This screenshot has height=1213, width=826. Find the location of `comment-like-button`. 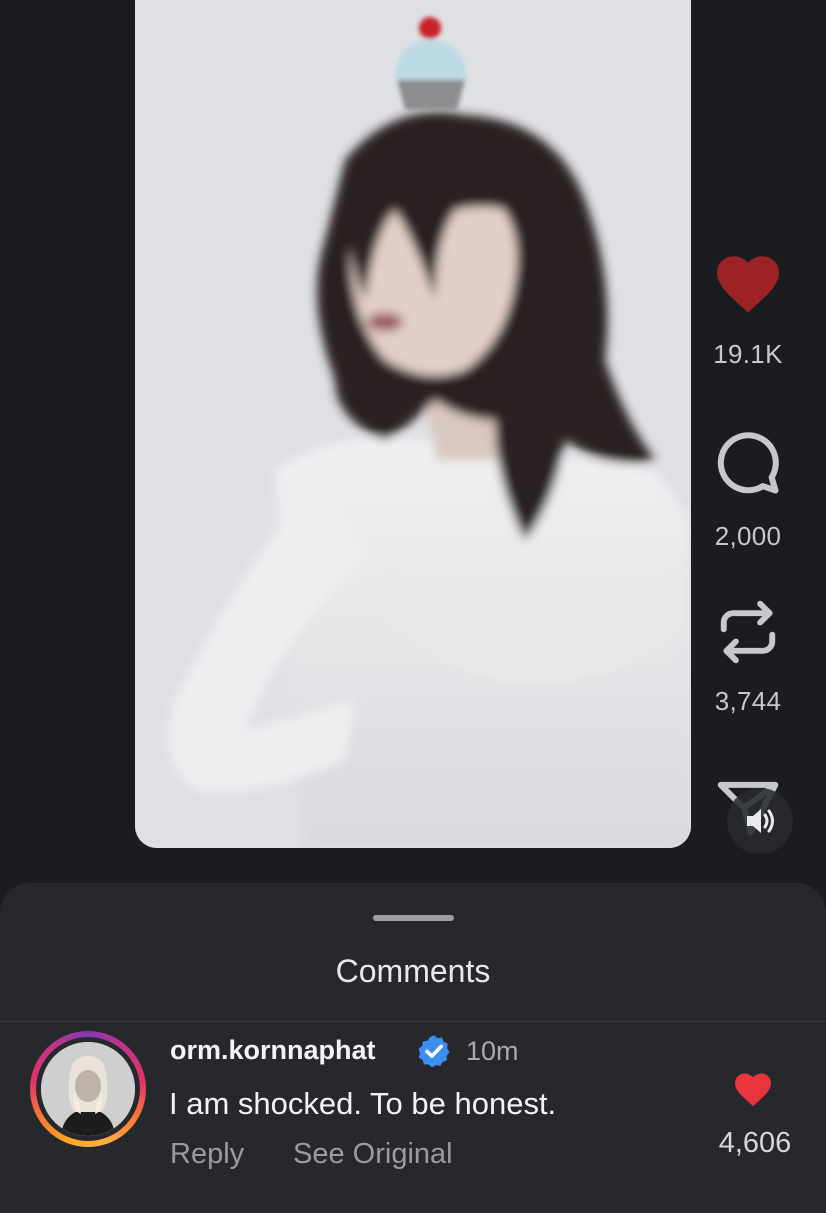

comment-like-button is located at coordinates (753, 1091).